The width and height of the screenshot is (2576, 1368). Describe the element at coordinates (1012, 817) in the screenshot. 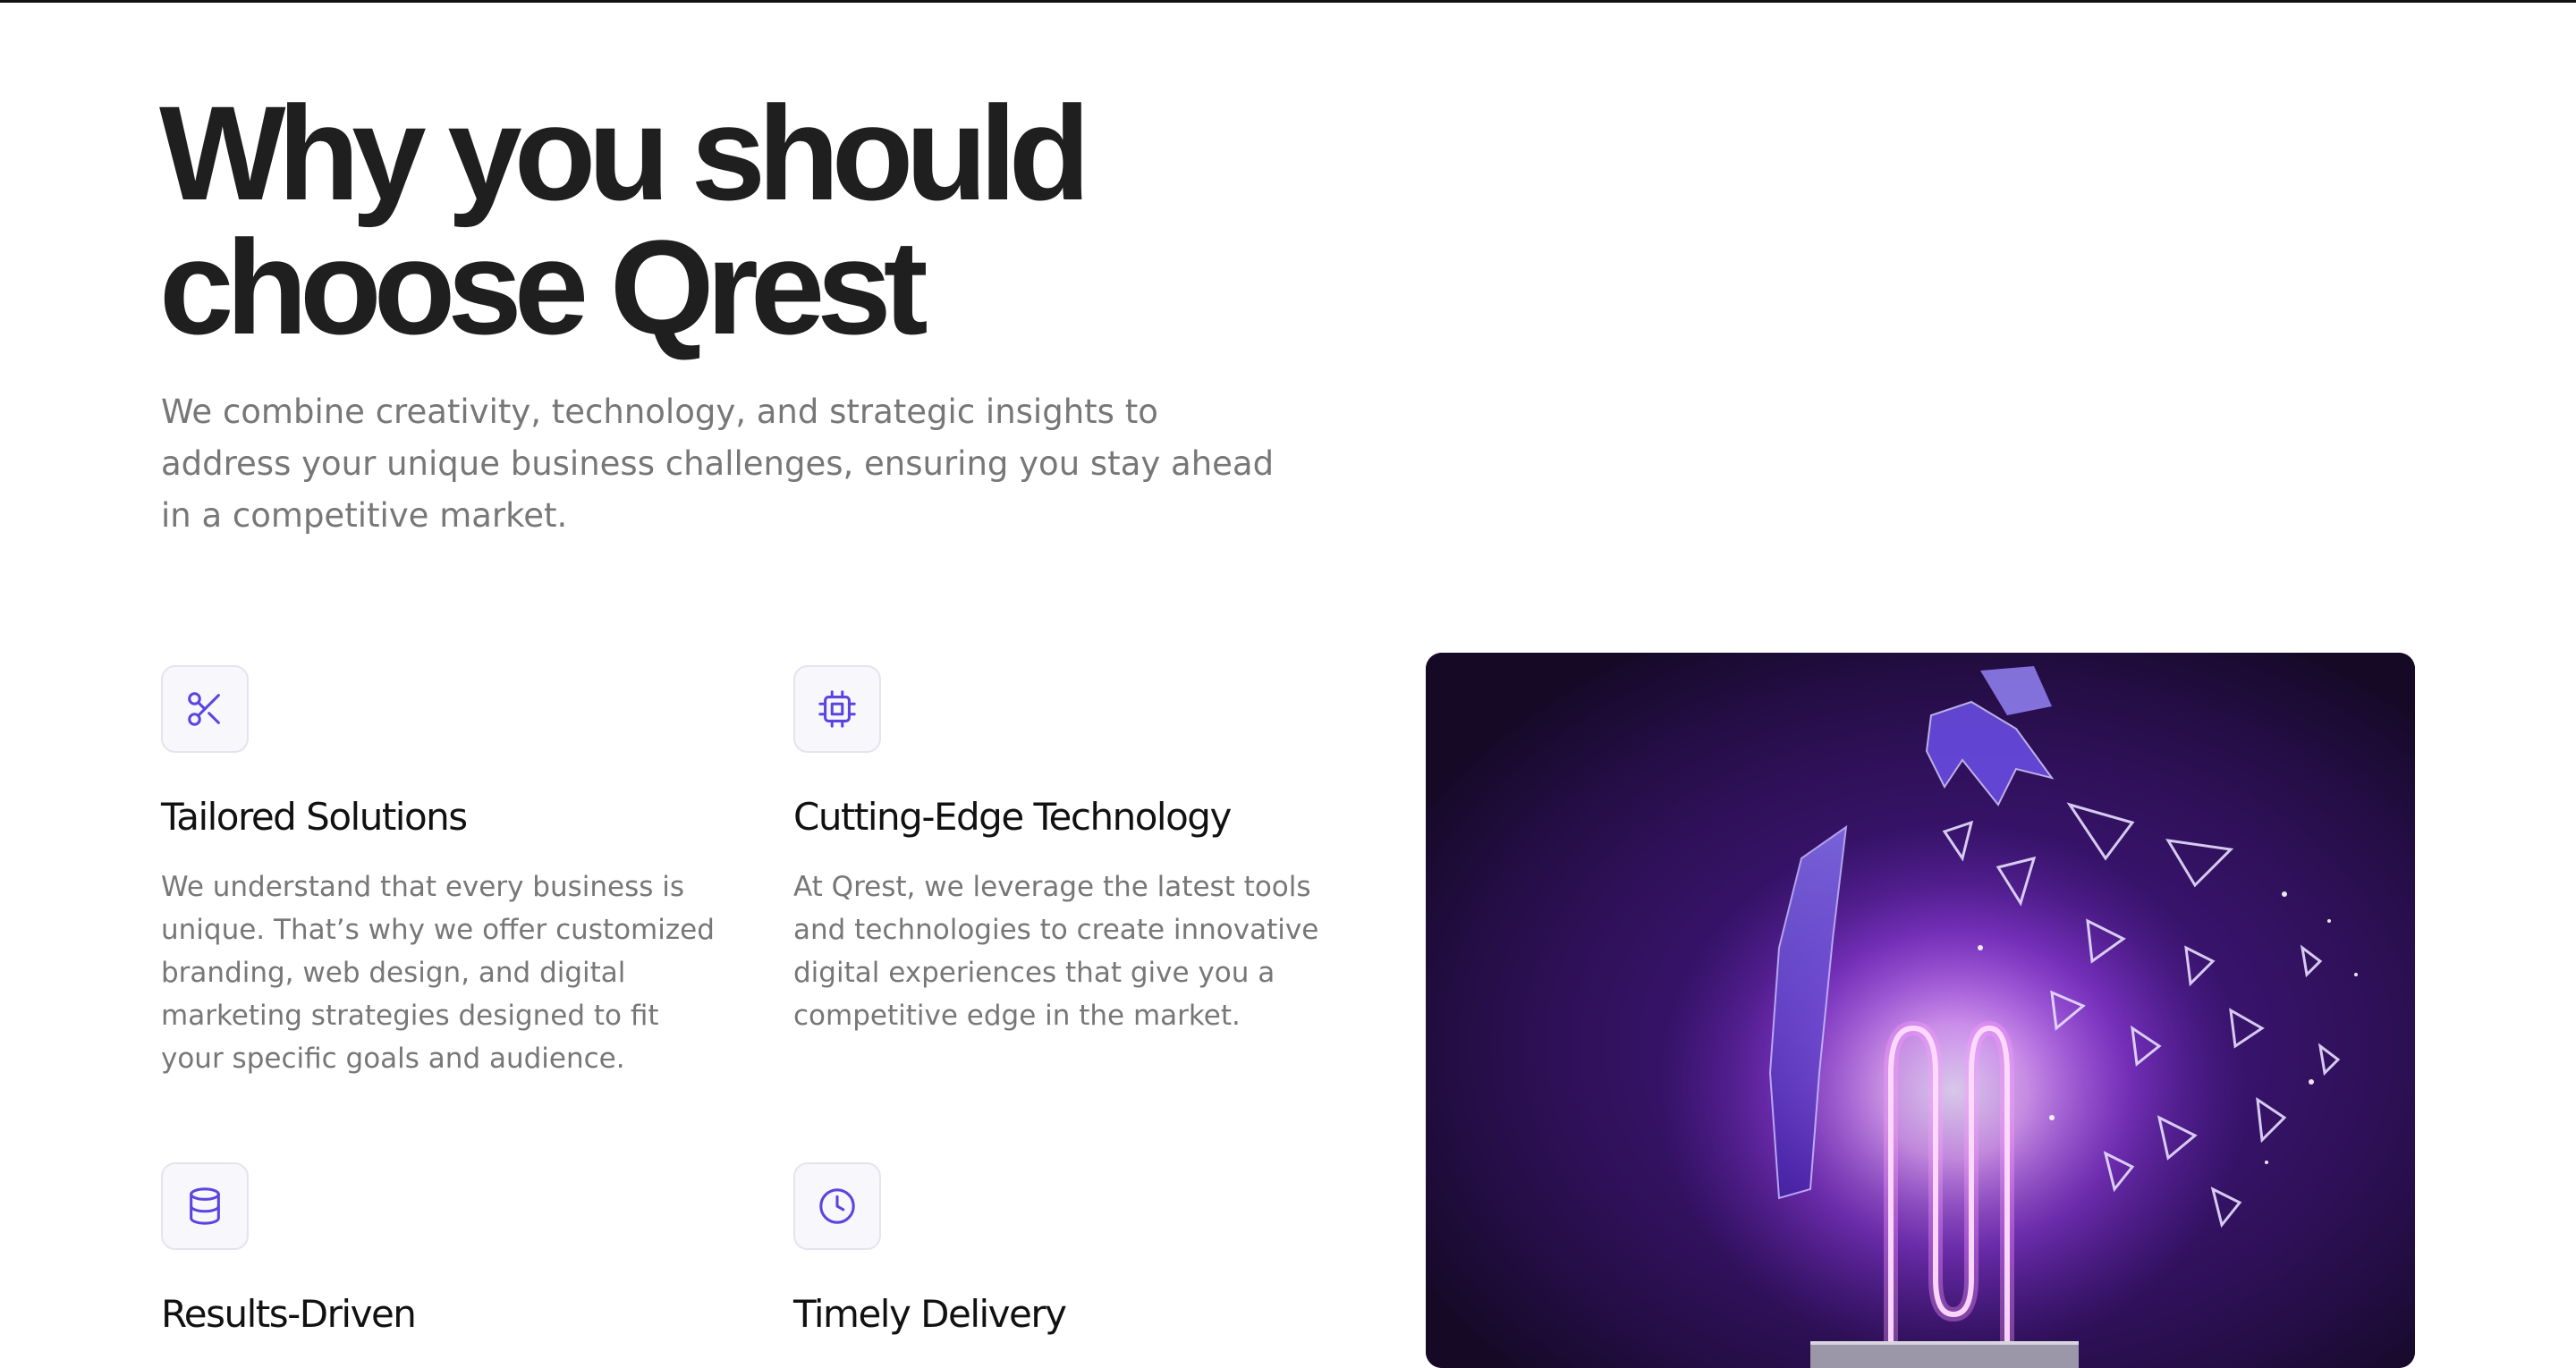

I see `feature-title: Cutting-Edge Technology` at that location.